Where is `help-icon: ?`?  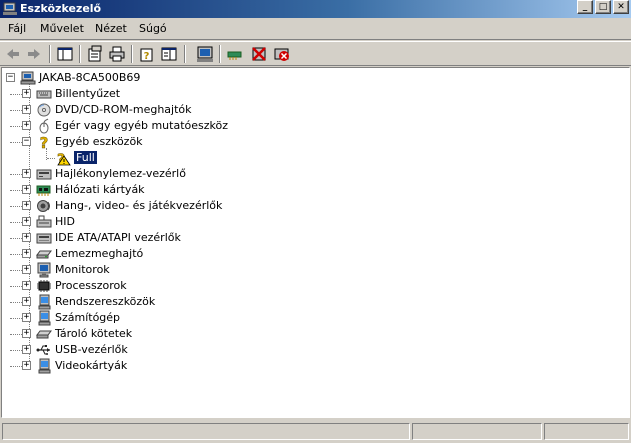 help-icon: ? is located at coordinates (147, 54).